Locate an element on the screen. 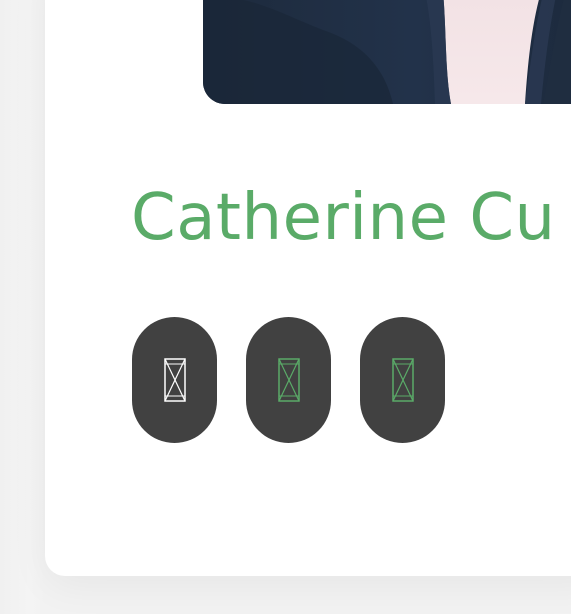 The height and width of the screenshot is (614, 571). social-links is located at coordinates (288, 380).